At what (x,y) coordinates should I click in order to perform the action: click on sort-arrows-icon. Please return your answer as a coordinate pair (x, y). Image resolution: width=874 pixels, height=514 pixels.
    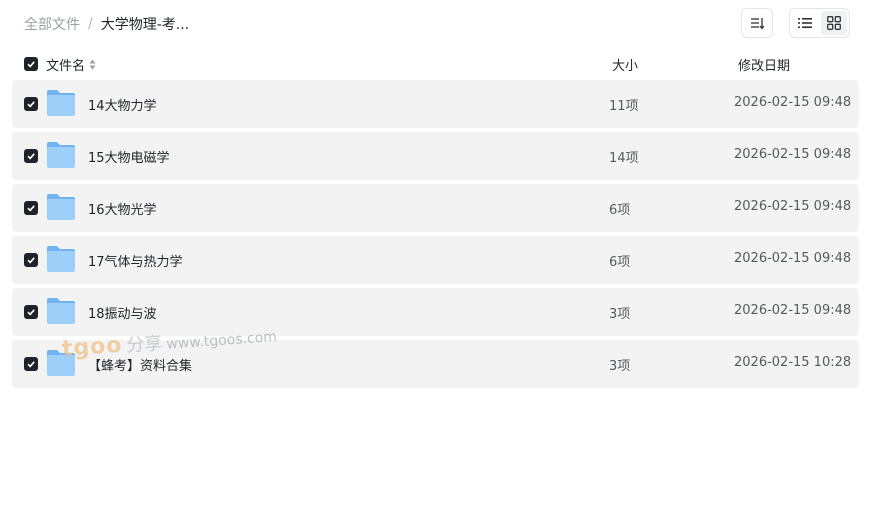
    Looking at the image, I should click on (92, 64).